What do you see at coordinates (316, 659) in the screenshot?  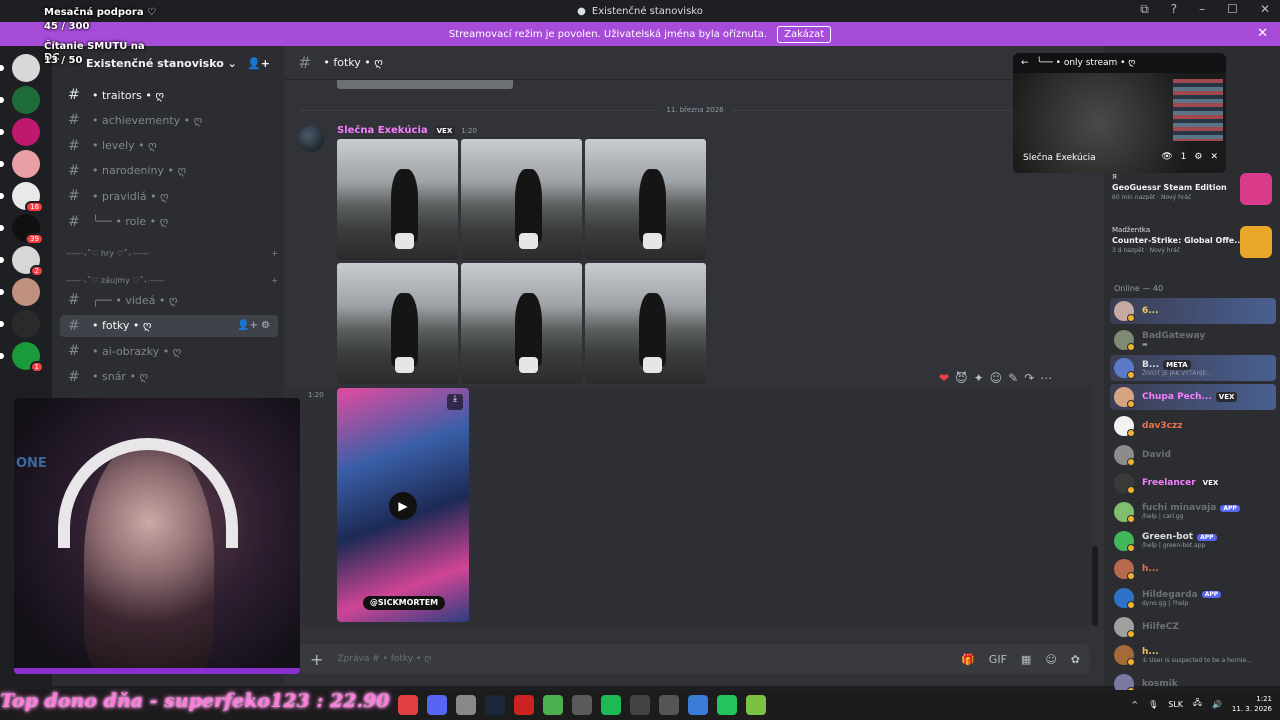 I see `attach-plus-icon: +` at bounding box center [316, 659].